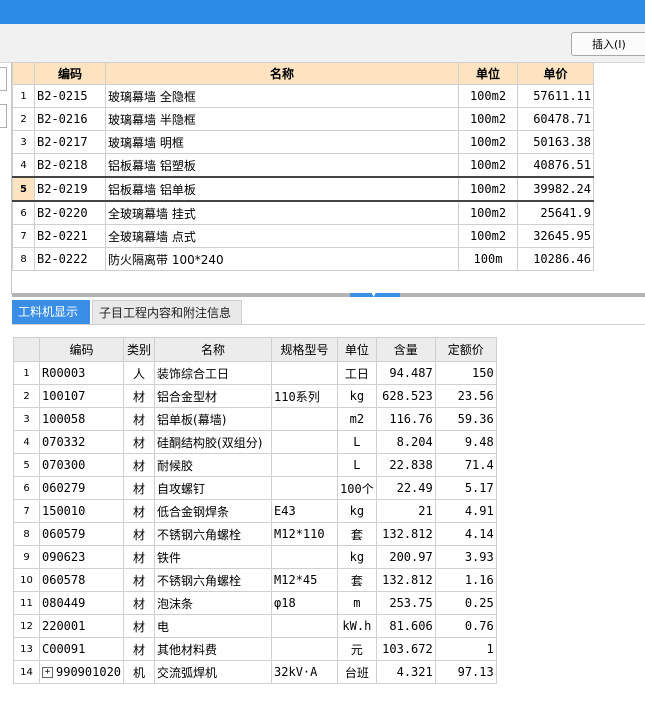 This screenshot has height=713, width=645. I want to click on insert-button: 插入(I), so click(608, 44).